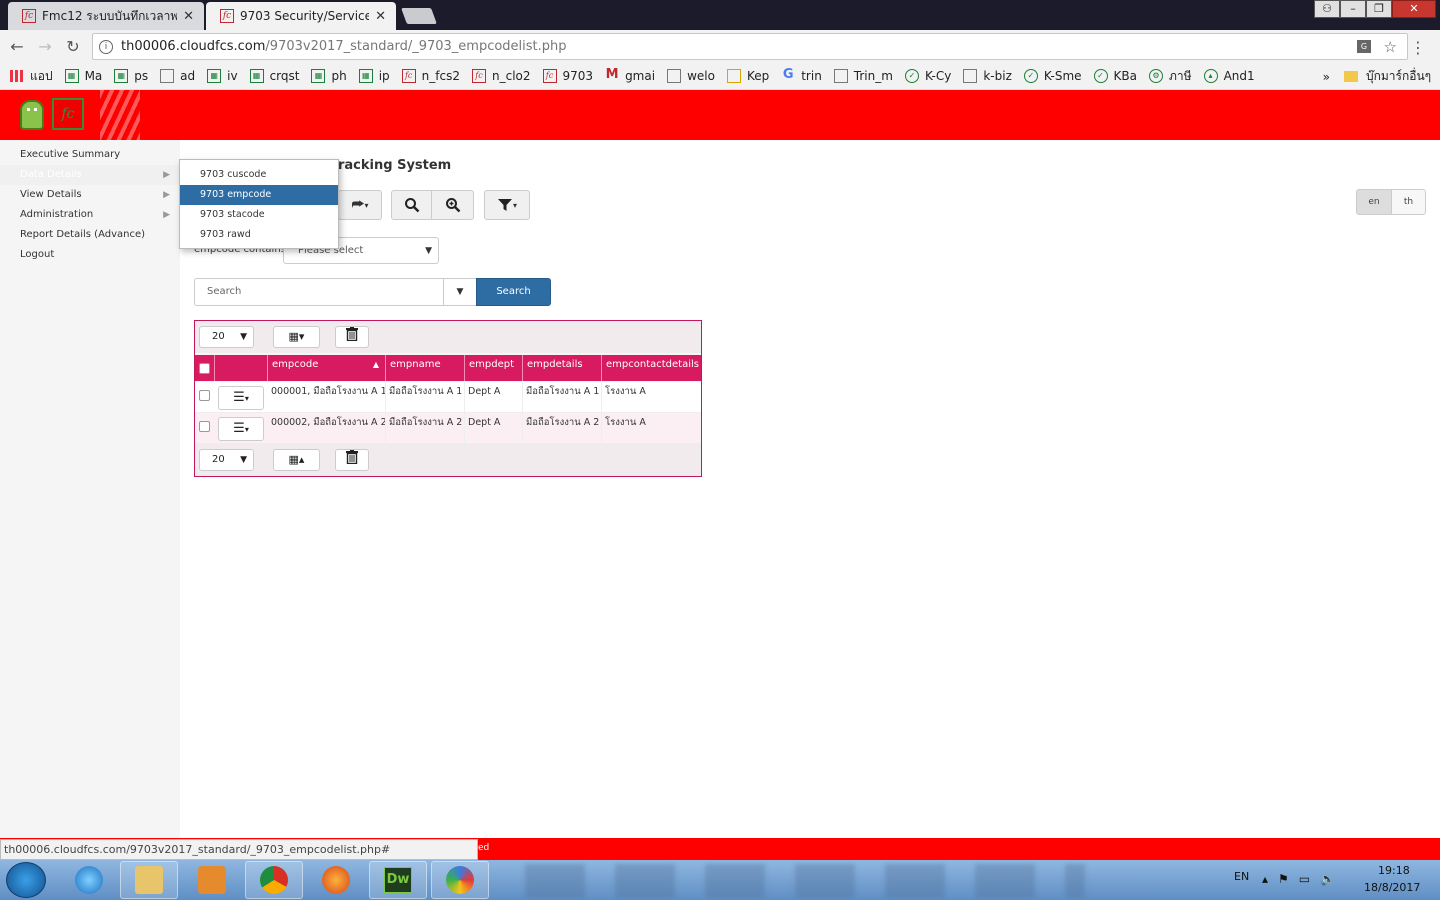  I want to click on bookmark-item: k-biz, so click(987, 76).